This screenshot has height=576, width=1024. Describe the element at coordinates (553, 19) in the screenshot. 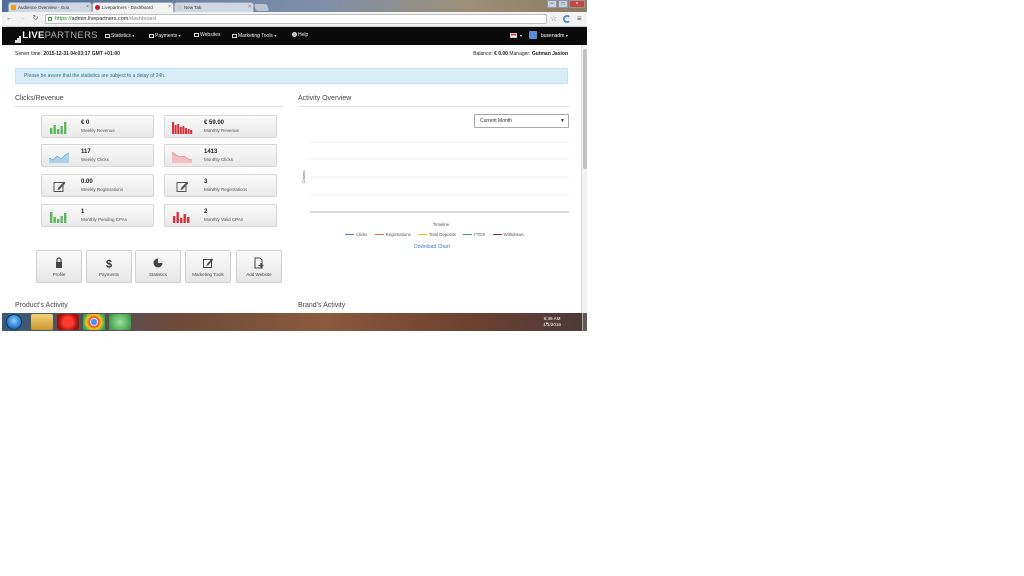

I see `bookmark-star-icon: ☆` at that location.